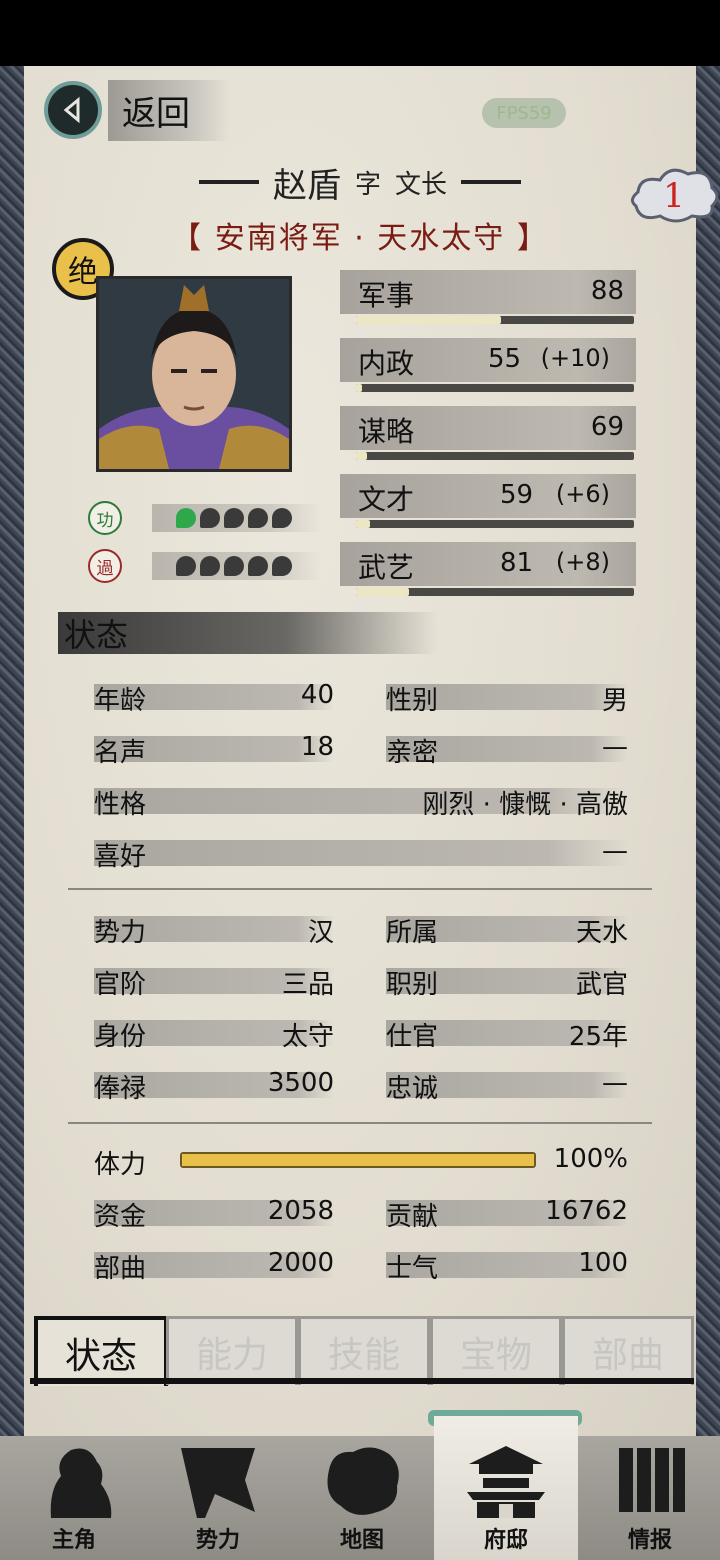 The height and width of the screenshot is (1560, 720). What do you see at coordinates (615, 1083) in the screenshot?
I see `loyalty-value: —` at bounding box center [615, 1083].